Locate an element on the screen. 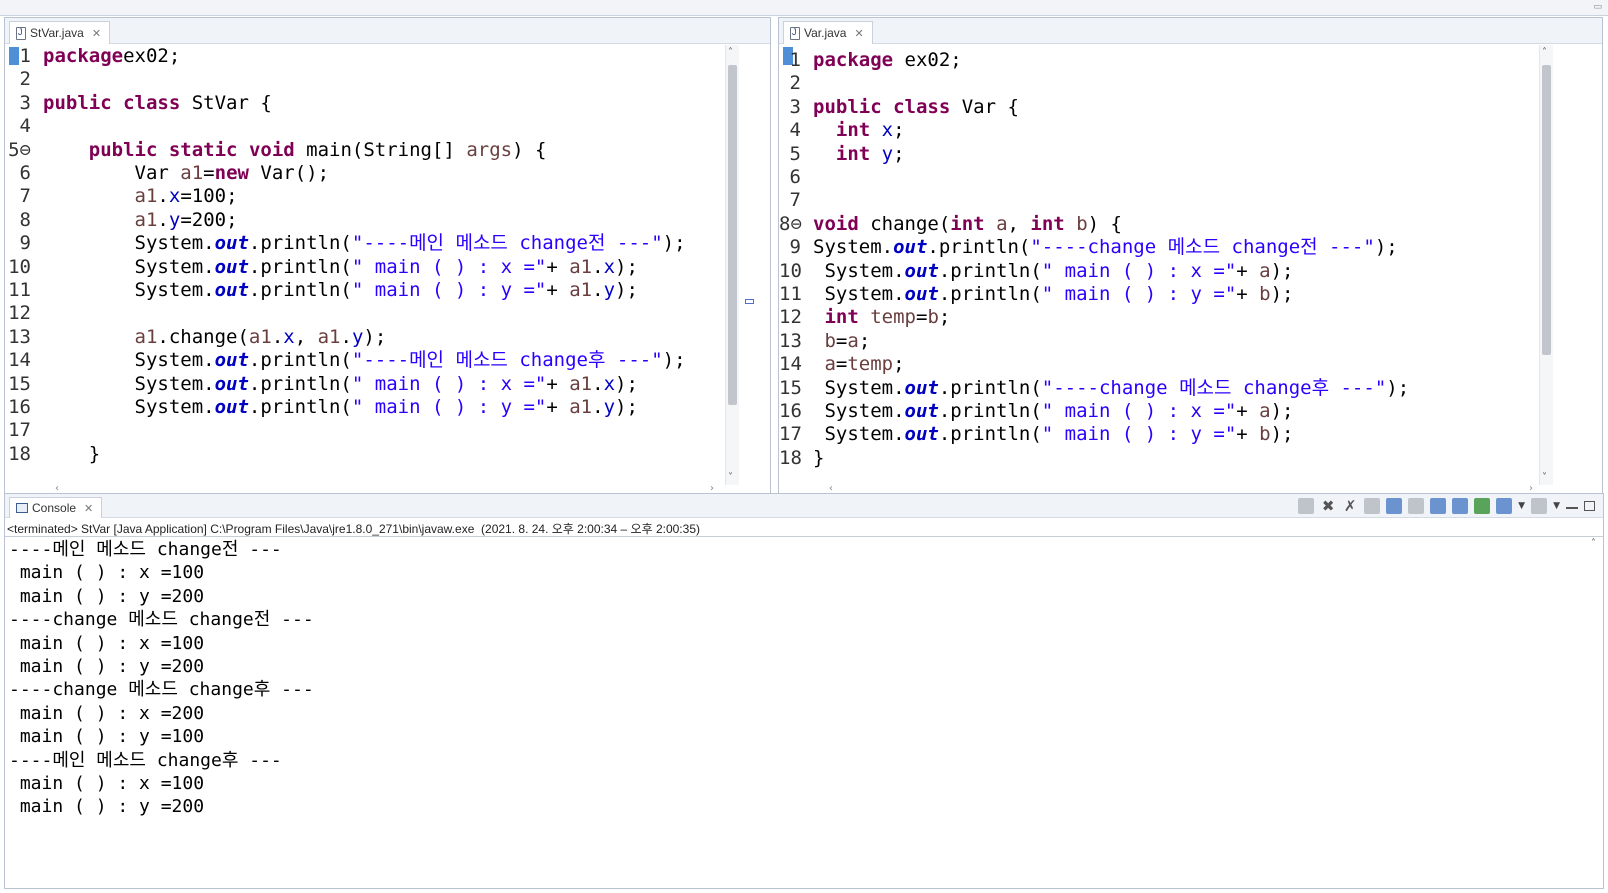 This screenshot has height=893, width=1608. open-console-icon is located at coordinates (1539, 506).